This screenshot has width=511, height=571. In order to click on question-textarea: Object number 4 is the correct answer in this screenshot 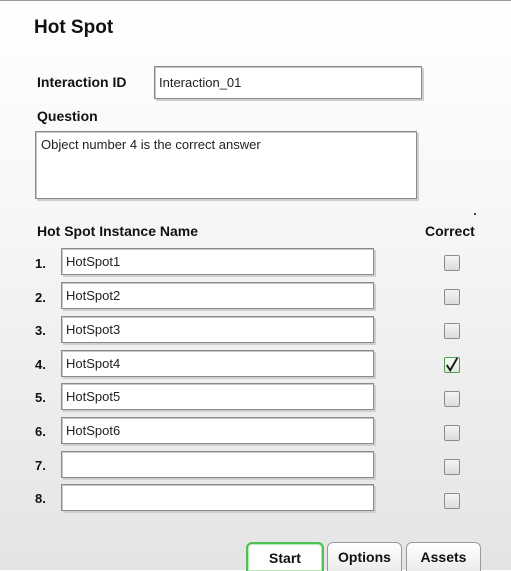, I will do `click(226, 165)`.